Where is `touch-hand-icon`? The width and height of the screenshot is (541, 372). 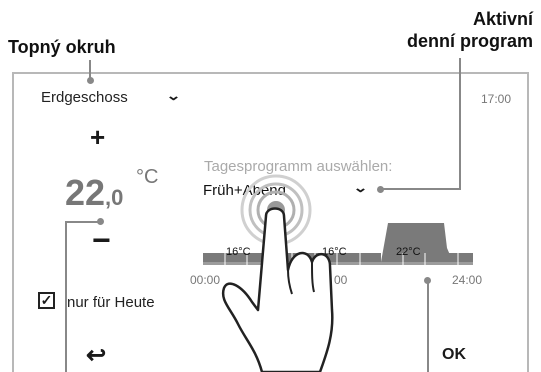 touch-hand-icon is located at coordinates (277, 273).